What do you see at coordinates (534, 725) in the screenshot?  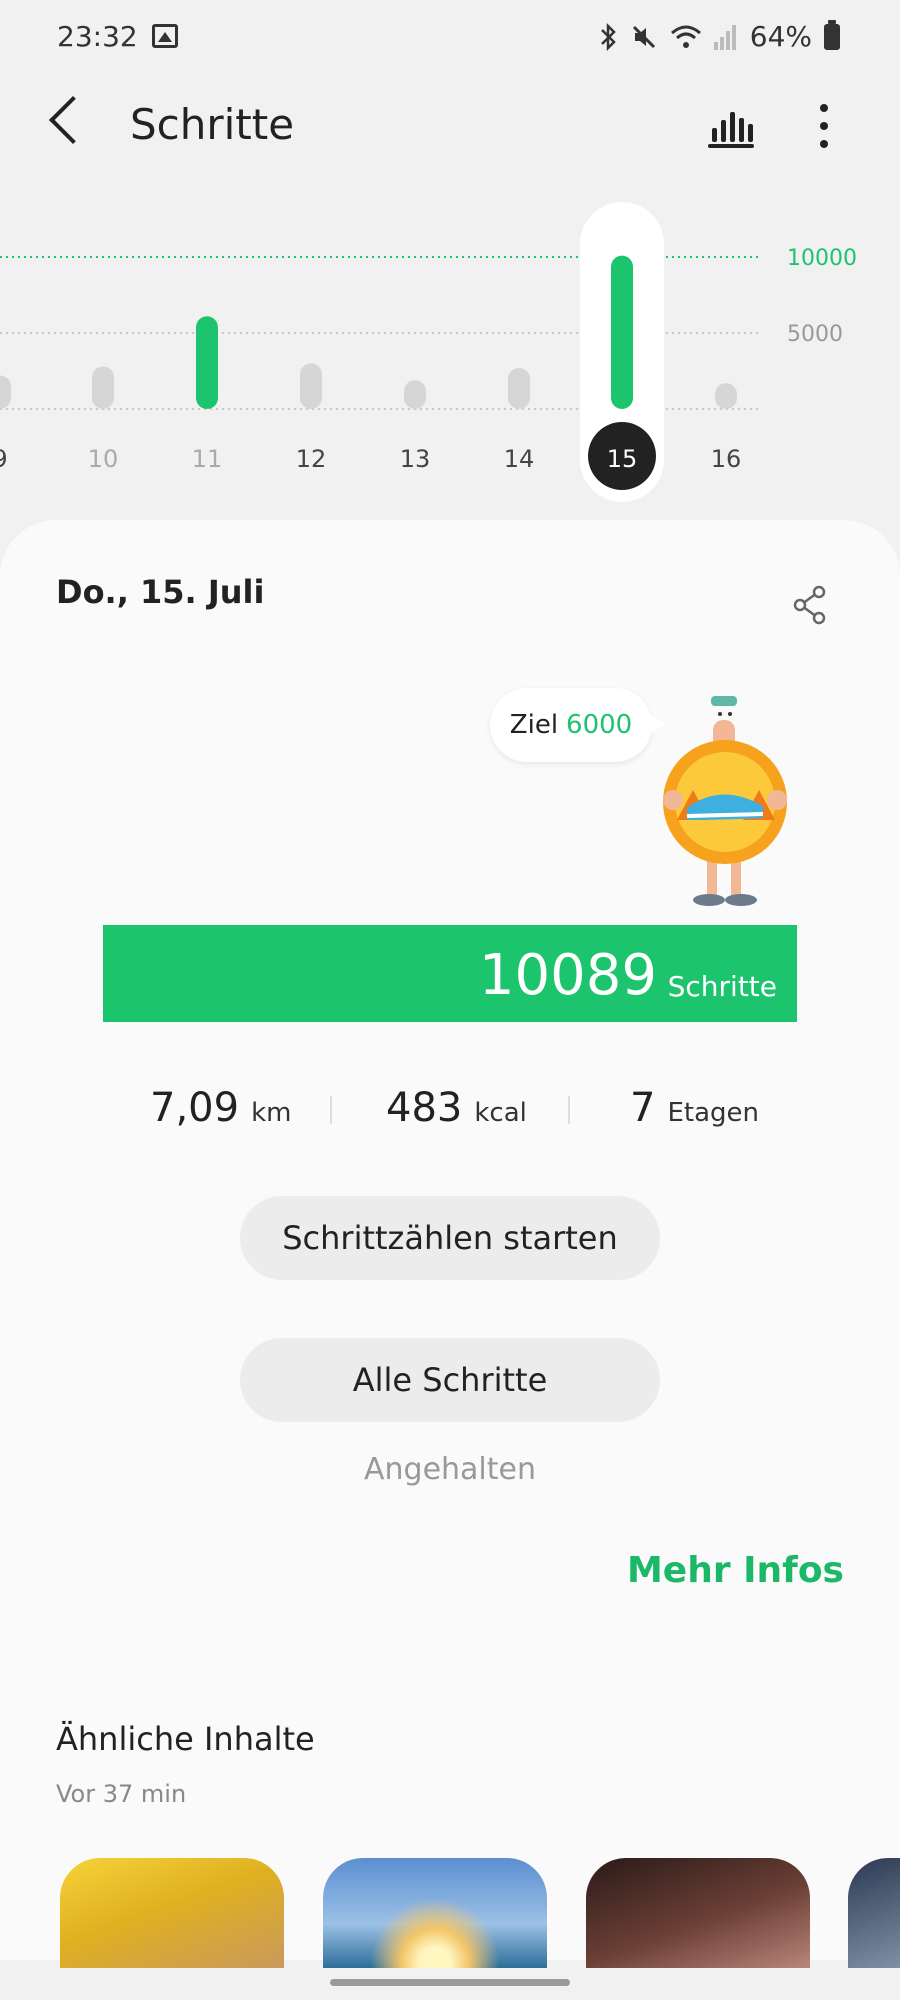 I see `goal-label: Ziel` at bounding box center [534, 725].